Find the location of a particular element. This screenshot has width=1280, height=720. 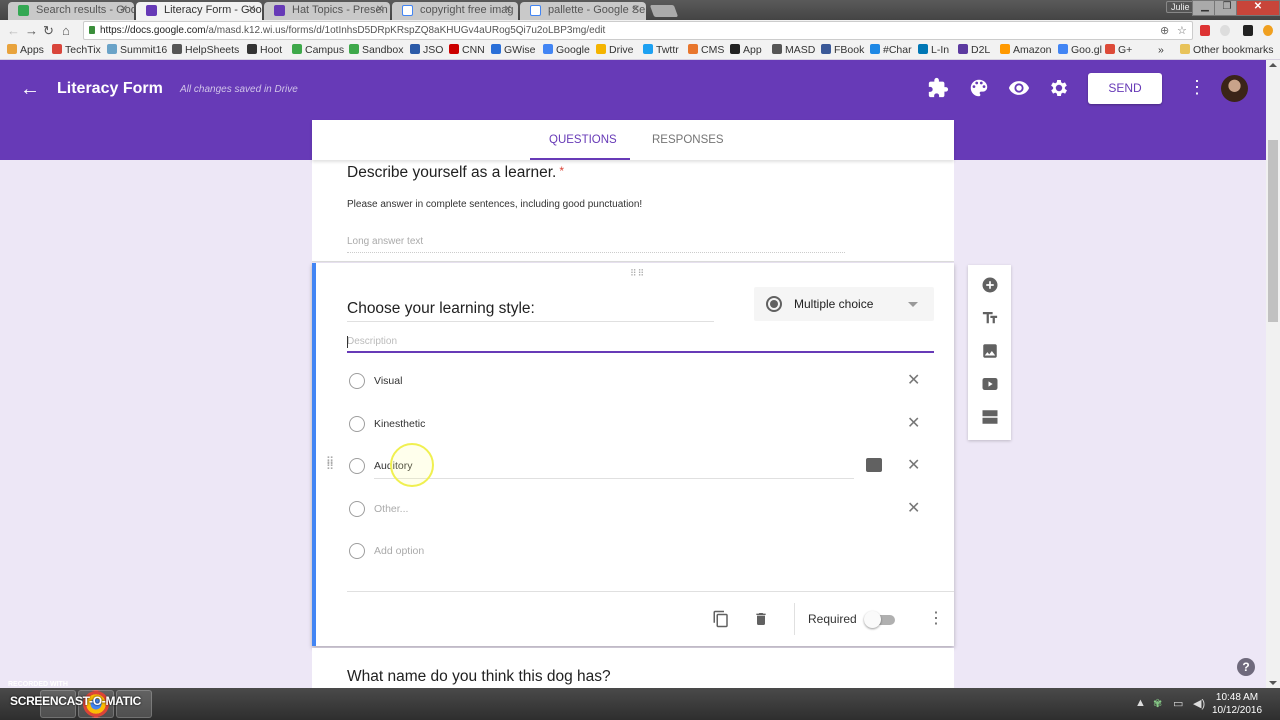

taskbar-clock: 10:48 AM 10/12/2016 is located at coordinates (1237, 704).